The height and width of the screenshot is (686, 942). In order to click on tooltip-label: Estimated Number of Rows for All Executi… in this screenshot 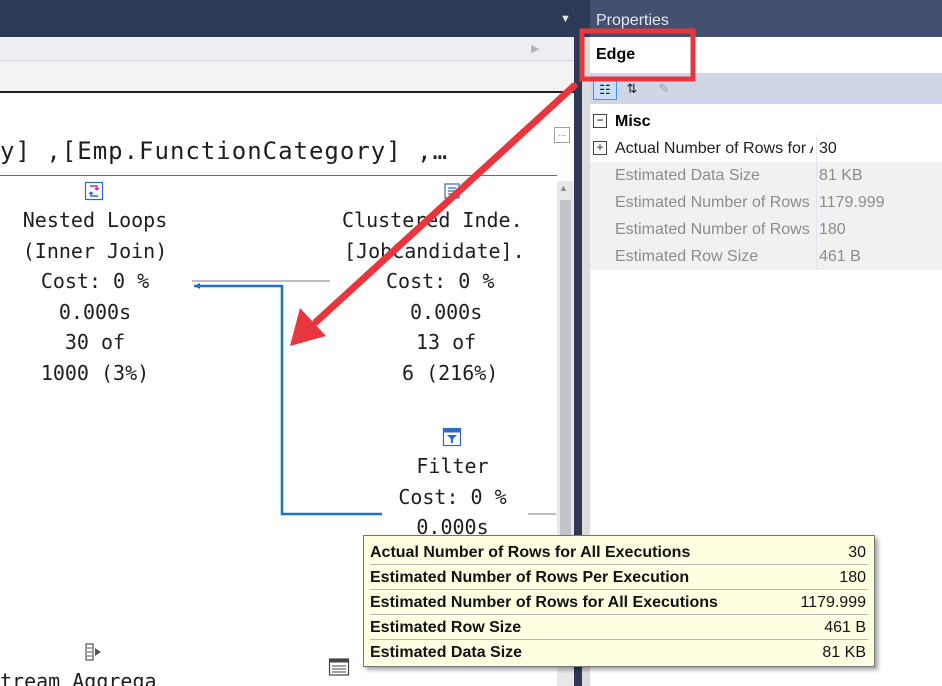, I will do `click(544, 602)`.